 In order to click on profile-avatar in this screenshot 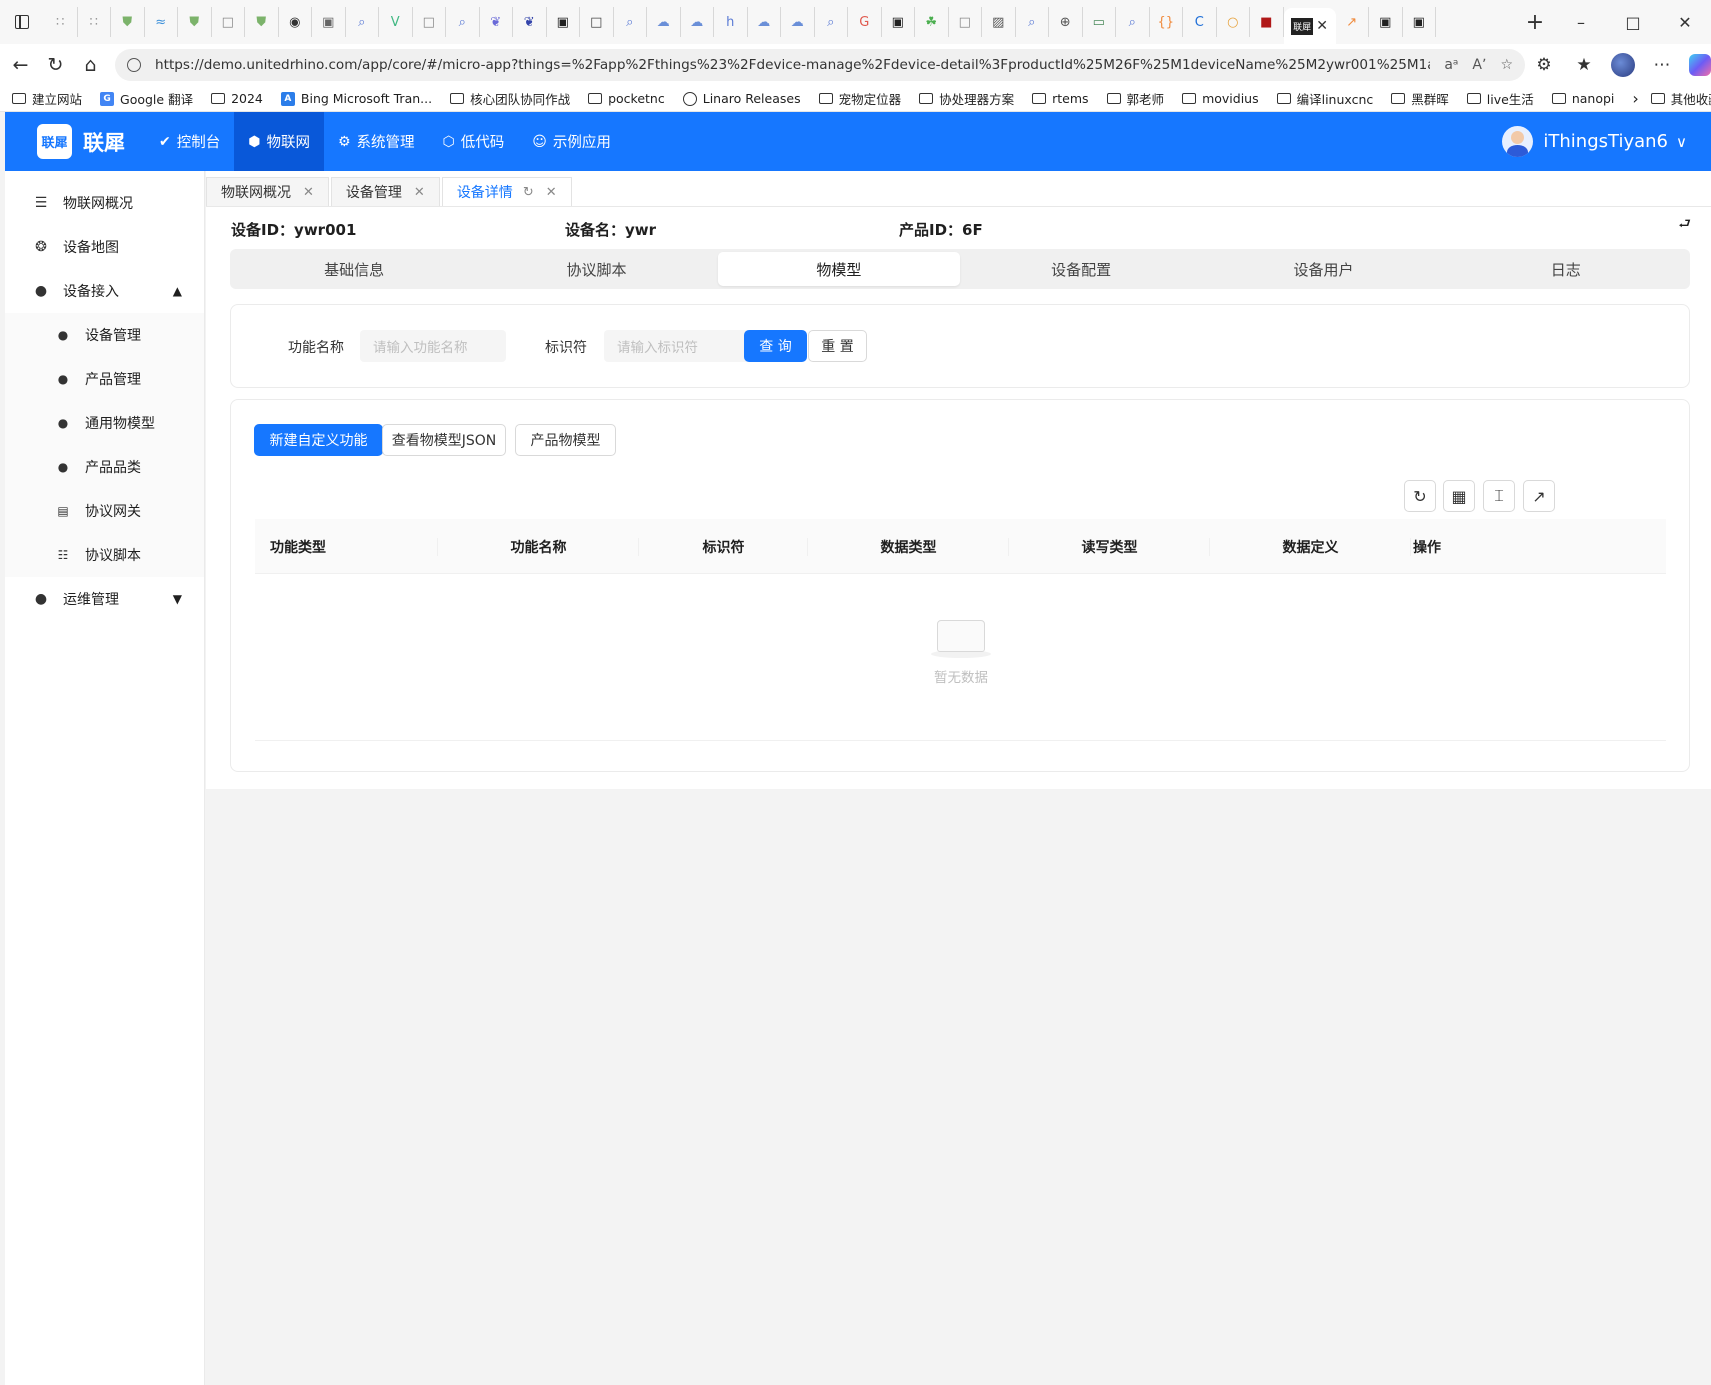, I will do `click(1623, 65)`.